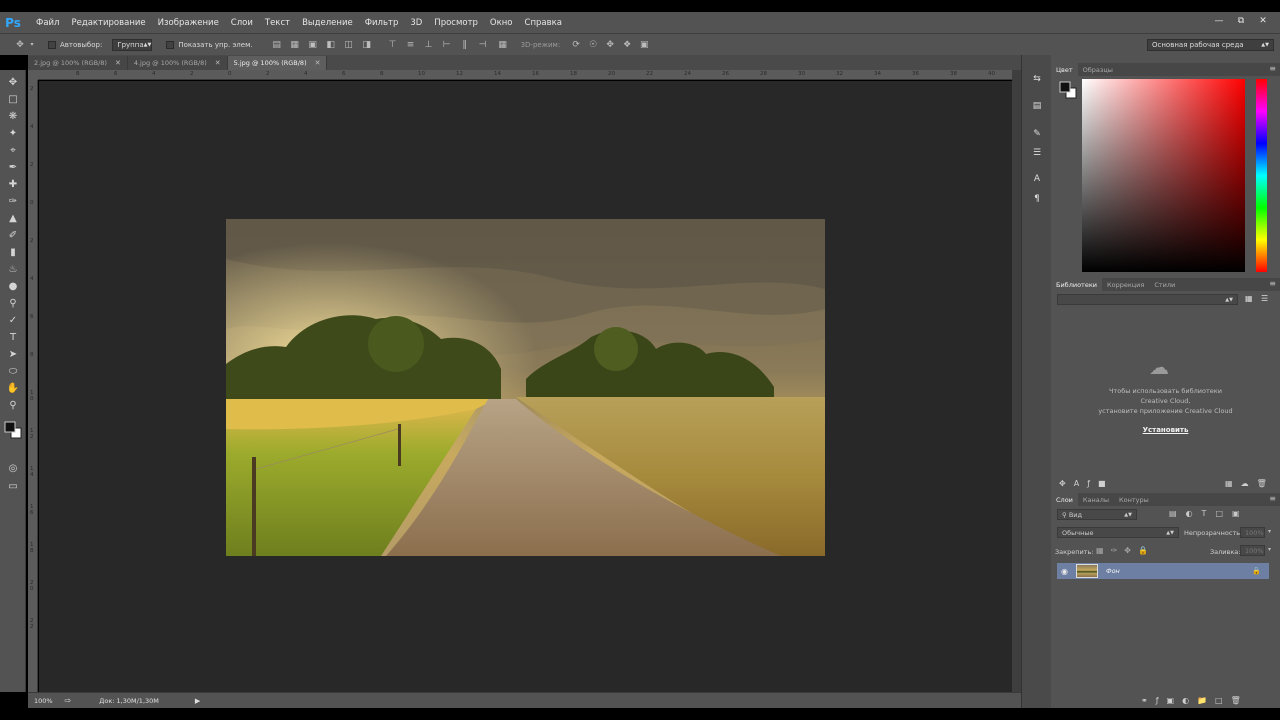 The image size is (1280, 720). What do you see at coordinates (1076, 483) in the screenshot?
I see `add-character-style-icon: A` at bounding box center [1076, 483].